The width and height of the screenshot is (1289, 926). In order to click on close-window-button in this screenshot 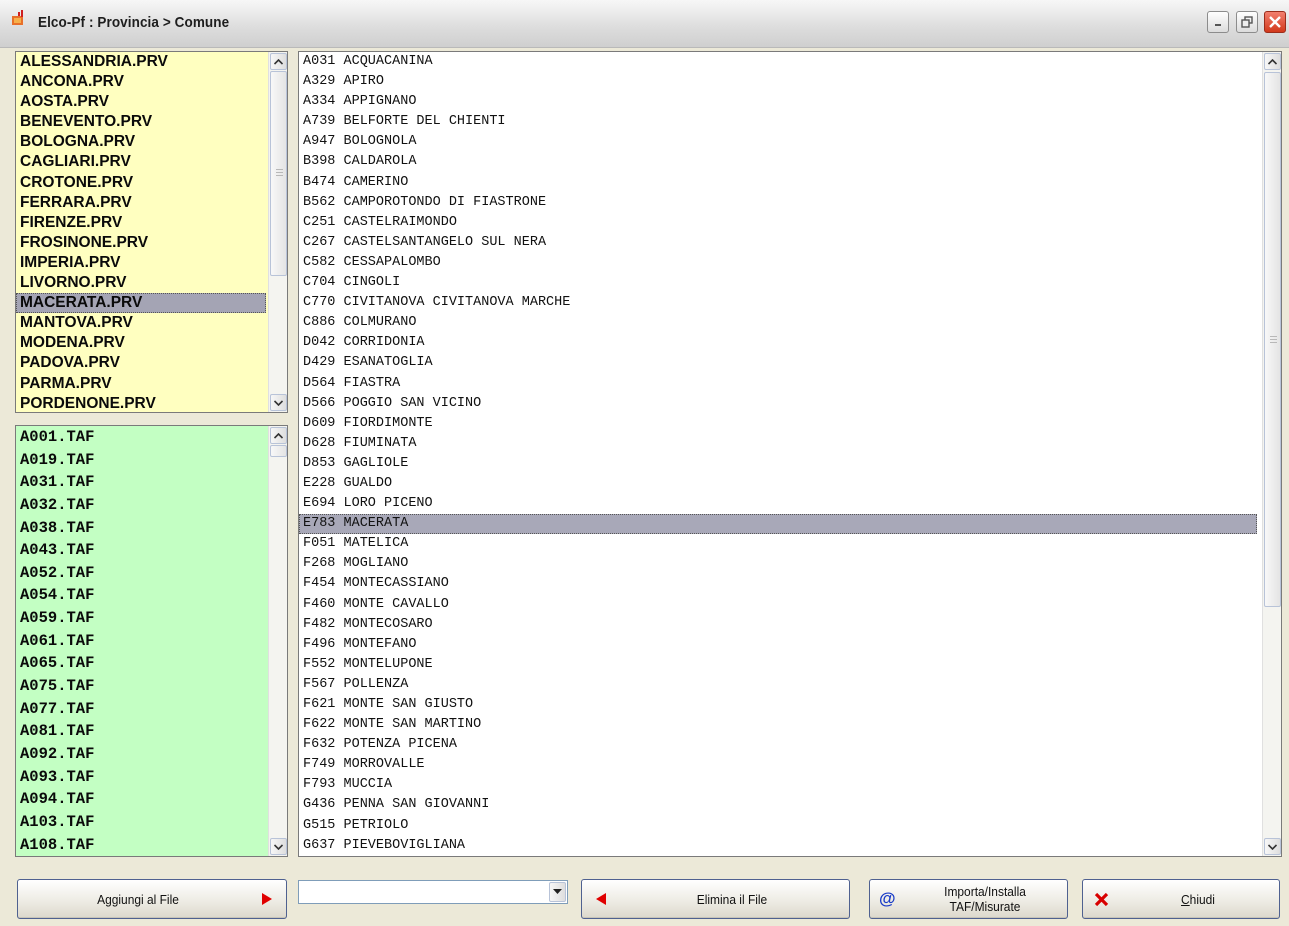, I will do `click(1275, 22)`.